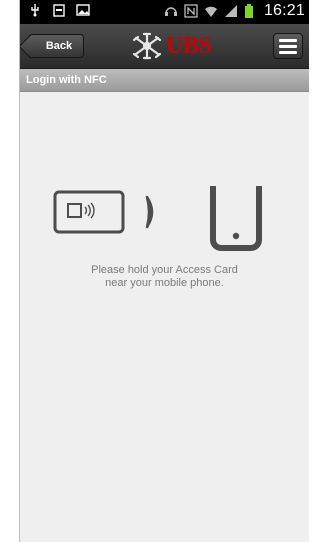 The image size is (320, 542). I want to click on signal-icon, so click(231, 11).